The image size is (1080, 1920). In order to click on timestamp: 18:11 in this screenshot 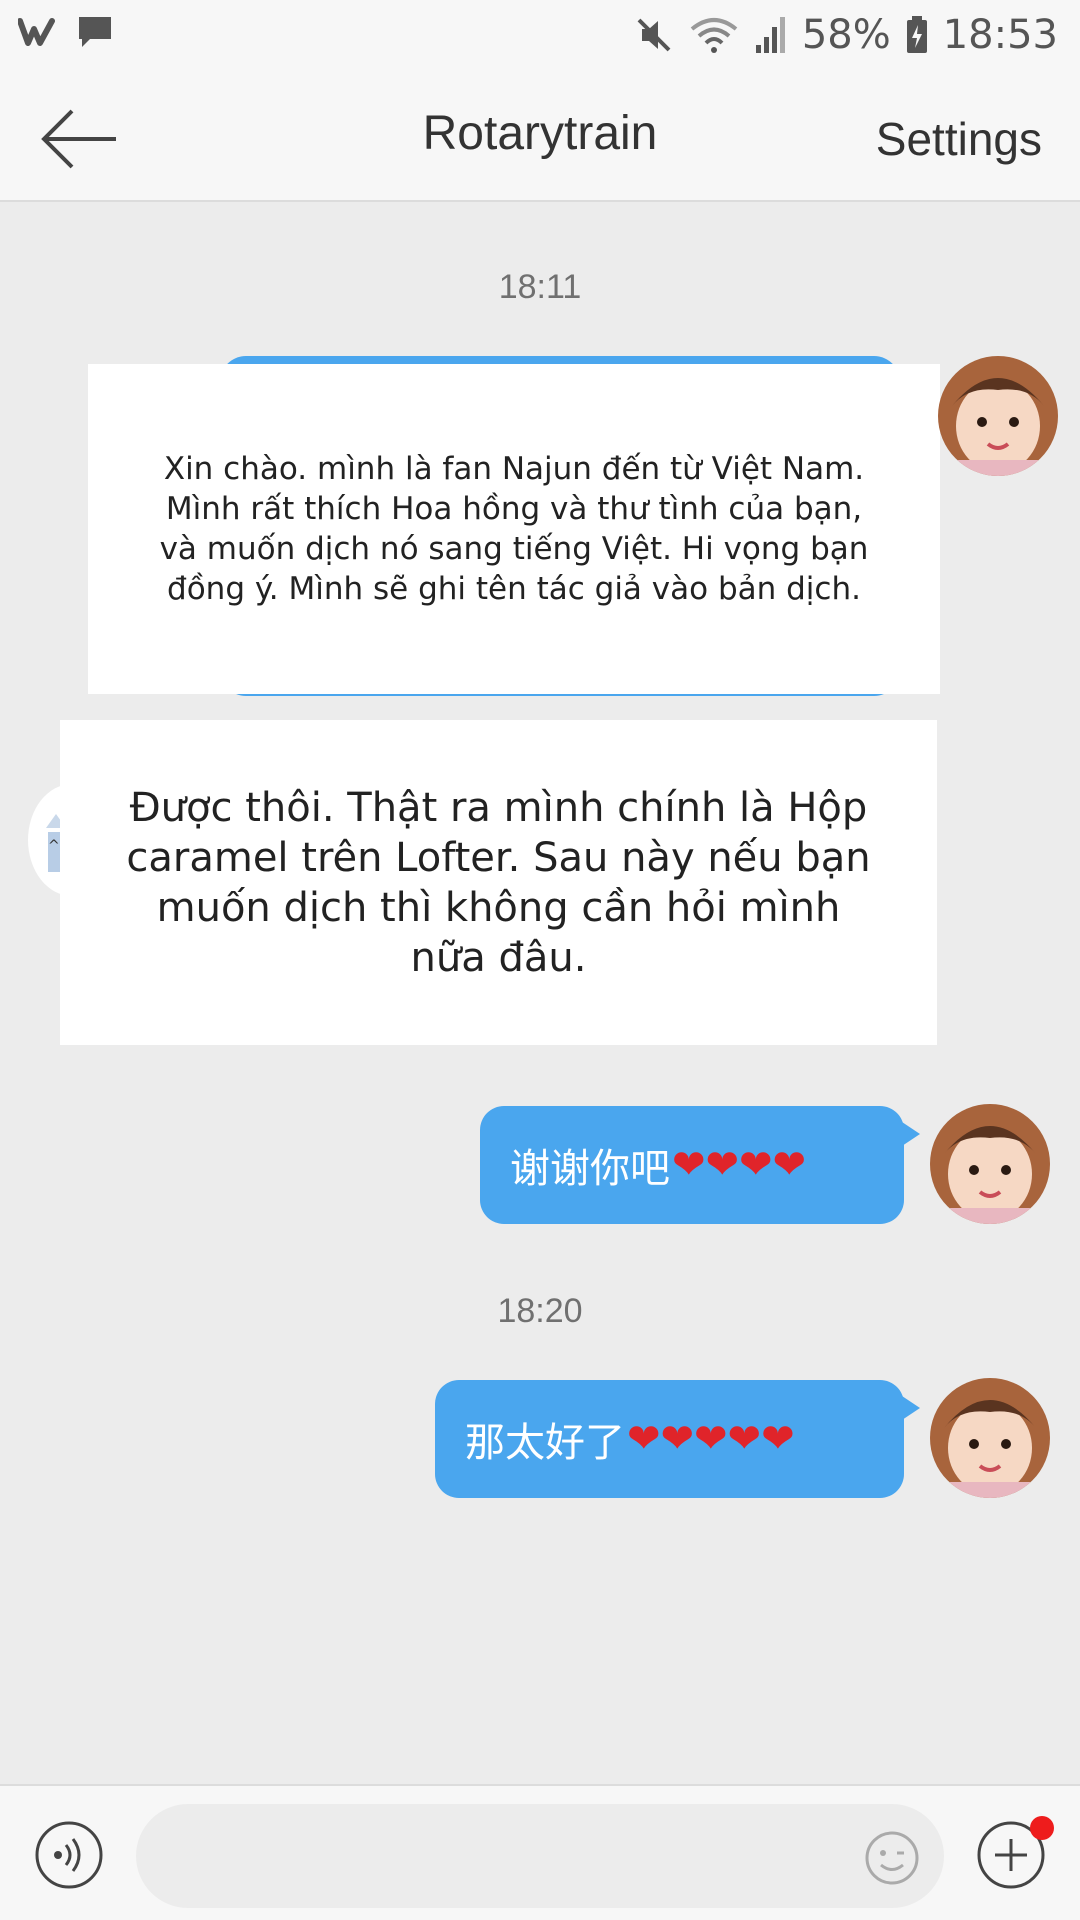, I will do `click(540, 287)`.